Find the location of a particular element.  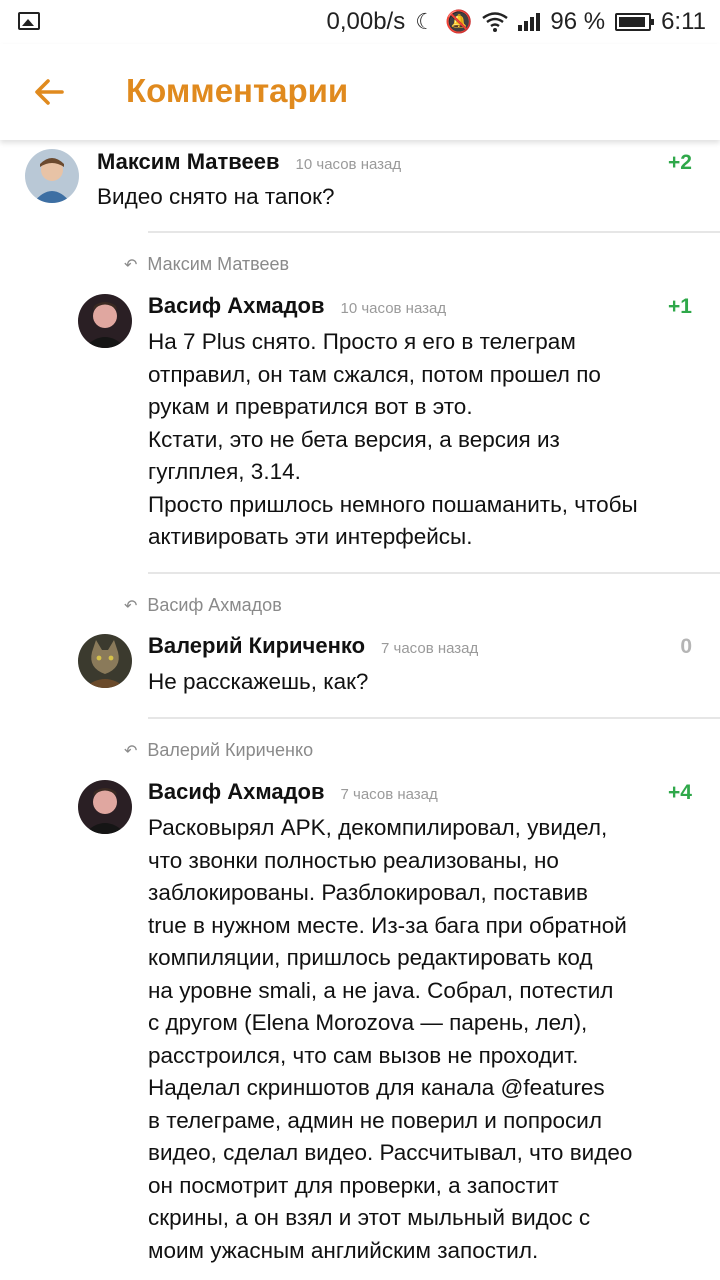

reply-to: ↶ Васиф Ахмадов is located at coordinates (203, 605).